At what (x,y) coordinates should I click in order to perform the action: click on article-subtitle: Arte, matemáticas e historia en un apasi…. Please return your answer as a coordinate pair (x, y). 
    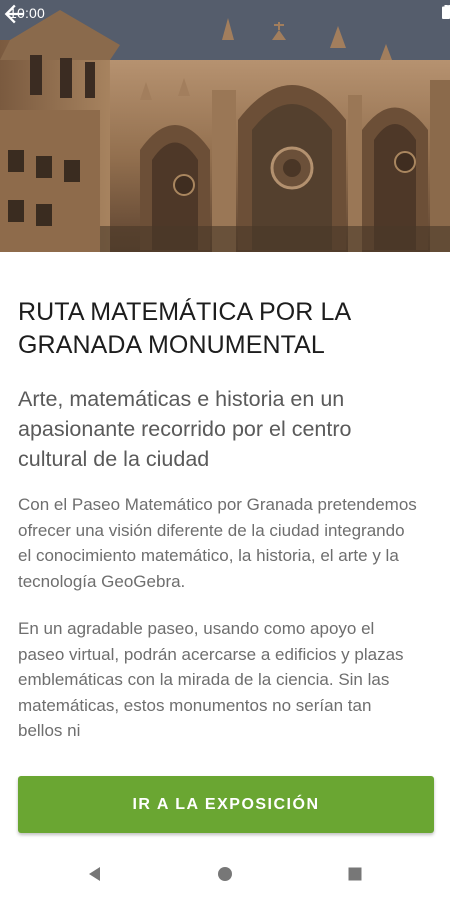
    Looking at the image, I should click on (185, 429).